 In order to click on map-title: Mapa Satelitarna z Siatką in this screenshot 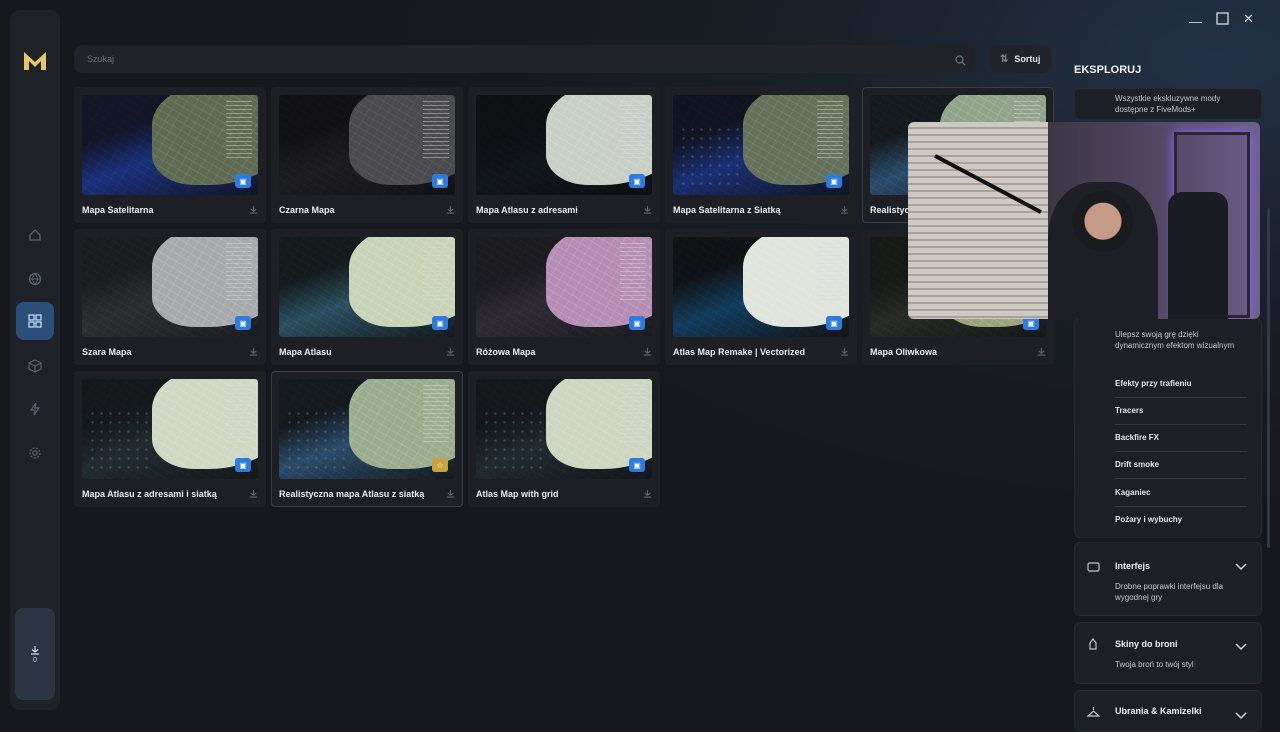, I will do `click(727, 210)`.